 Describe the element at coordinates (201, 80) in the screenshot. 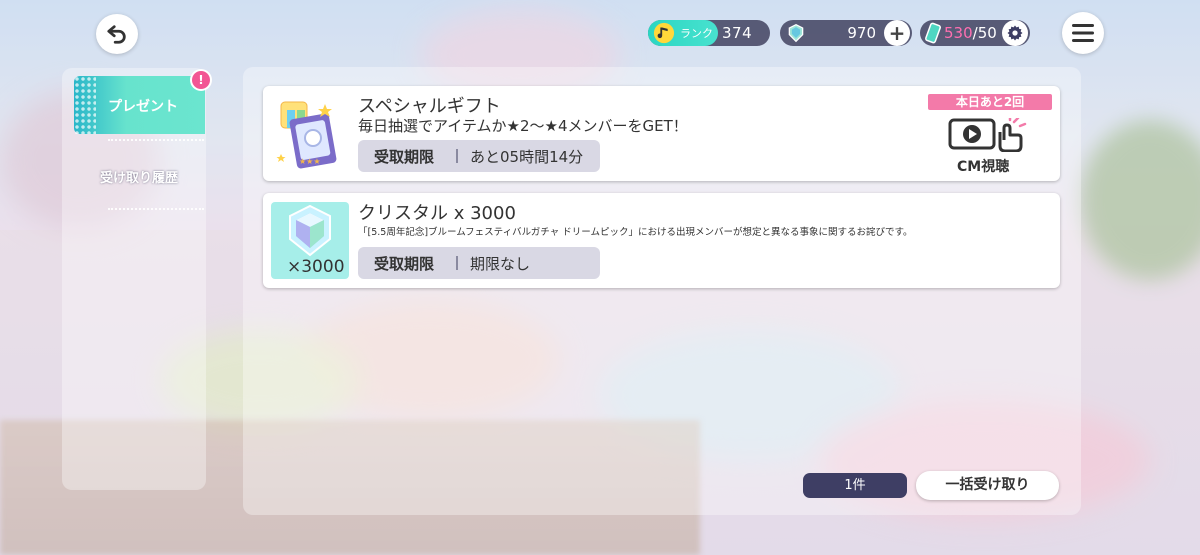

I see `notification-badge: !` at that location.